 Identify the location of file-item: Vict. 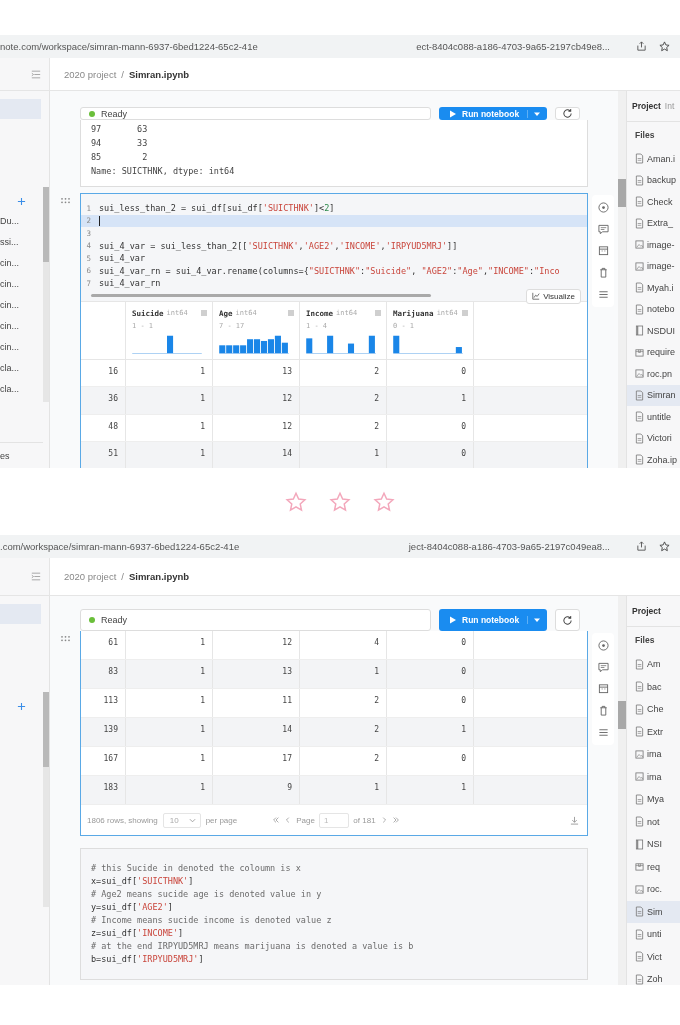
(653, 956).